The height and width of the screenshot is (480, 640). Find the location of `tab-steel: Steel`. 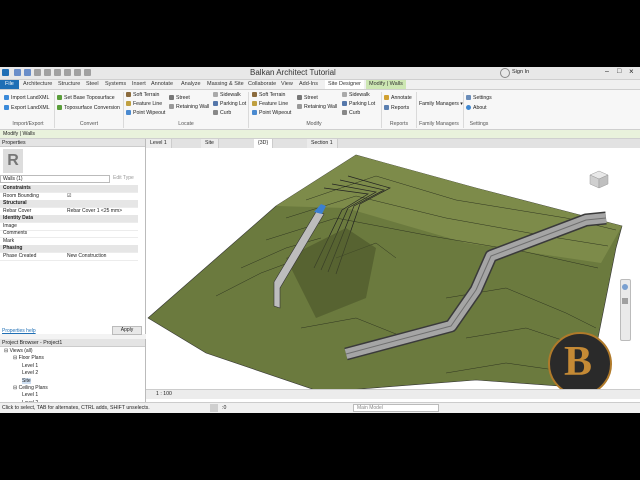

tab-steel: Steel is located at coordinates (92, 84).